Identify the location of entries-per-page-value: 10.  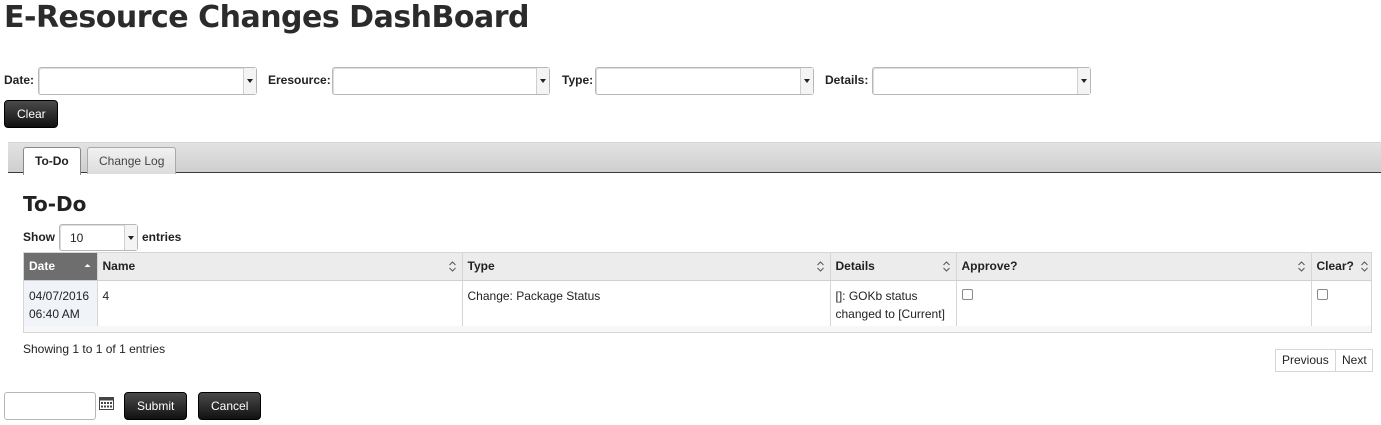
(77, 238).